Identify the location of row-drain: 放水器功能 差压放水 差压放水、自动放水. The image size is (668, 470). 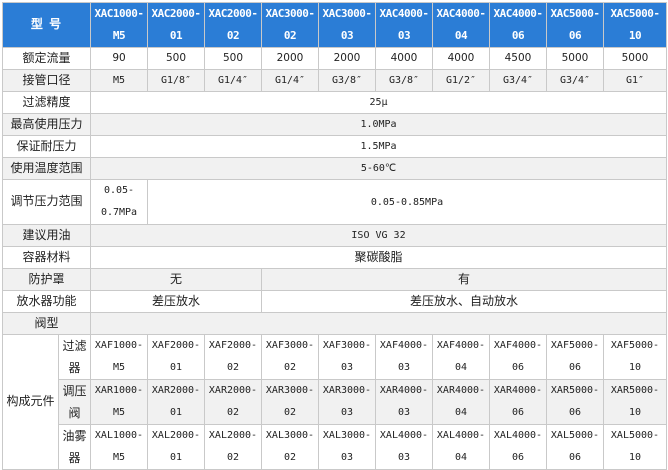
(334, 301).